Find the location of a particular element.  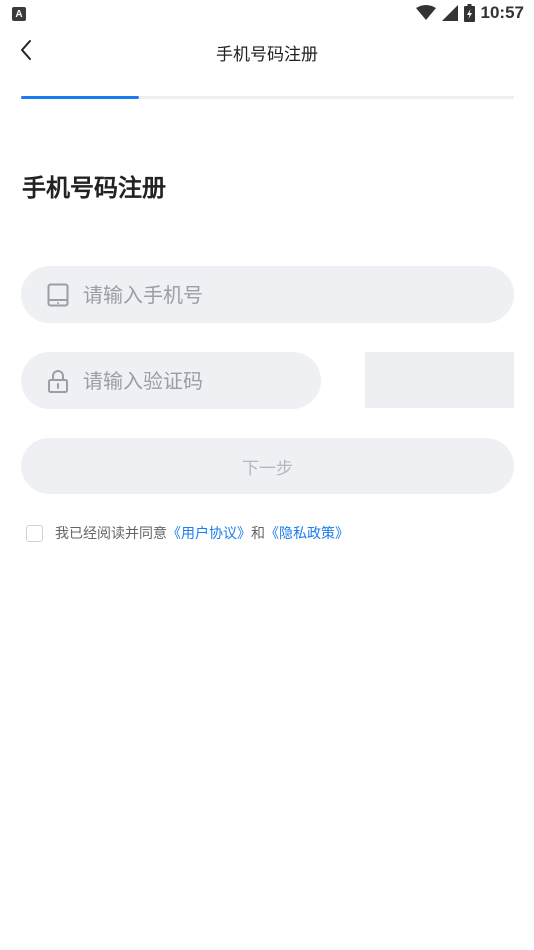

battery-icon is located at coordinates (469, 13).